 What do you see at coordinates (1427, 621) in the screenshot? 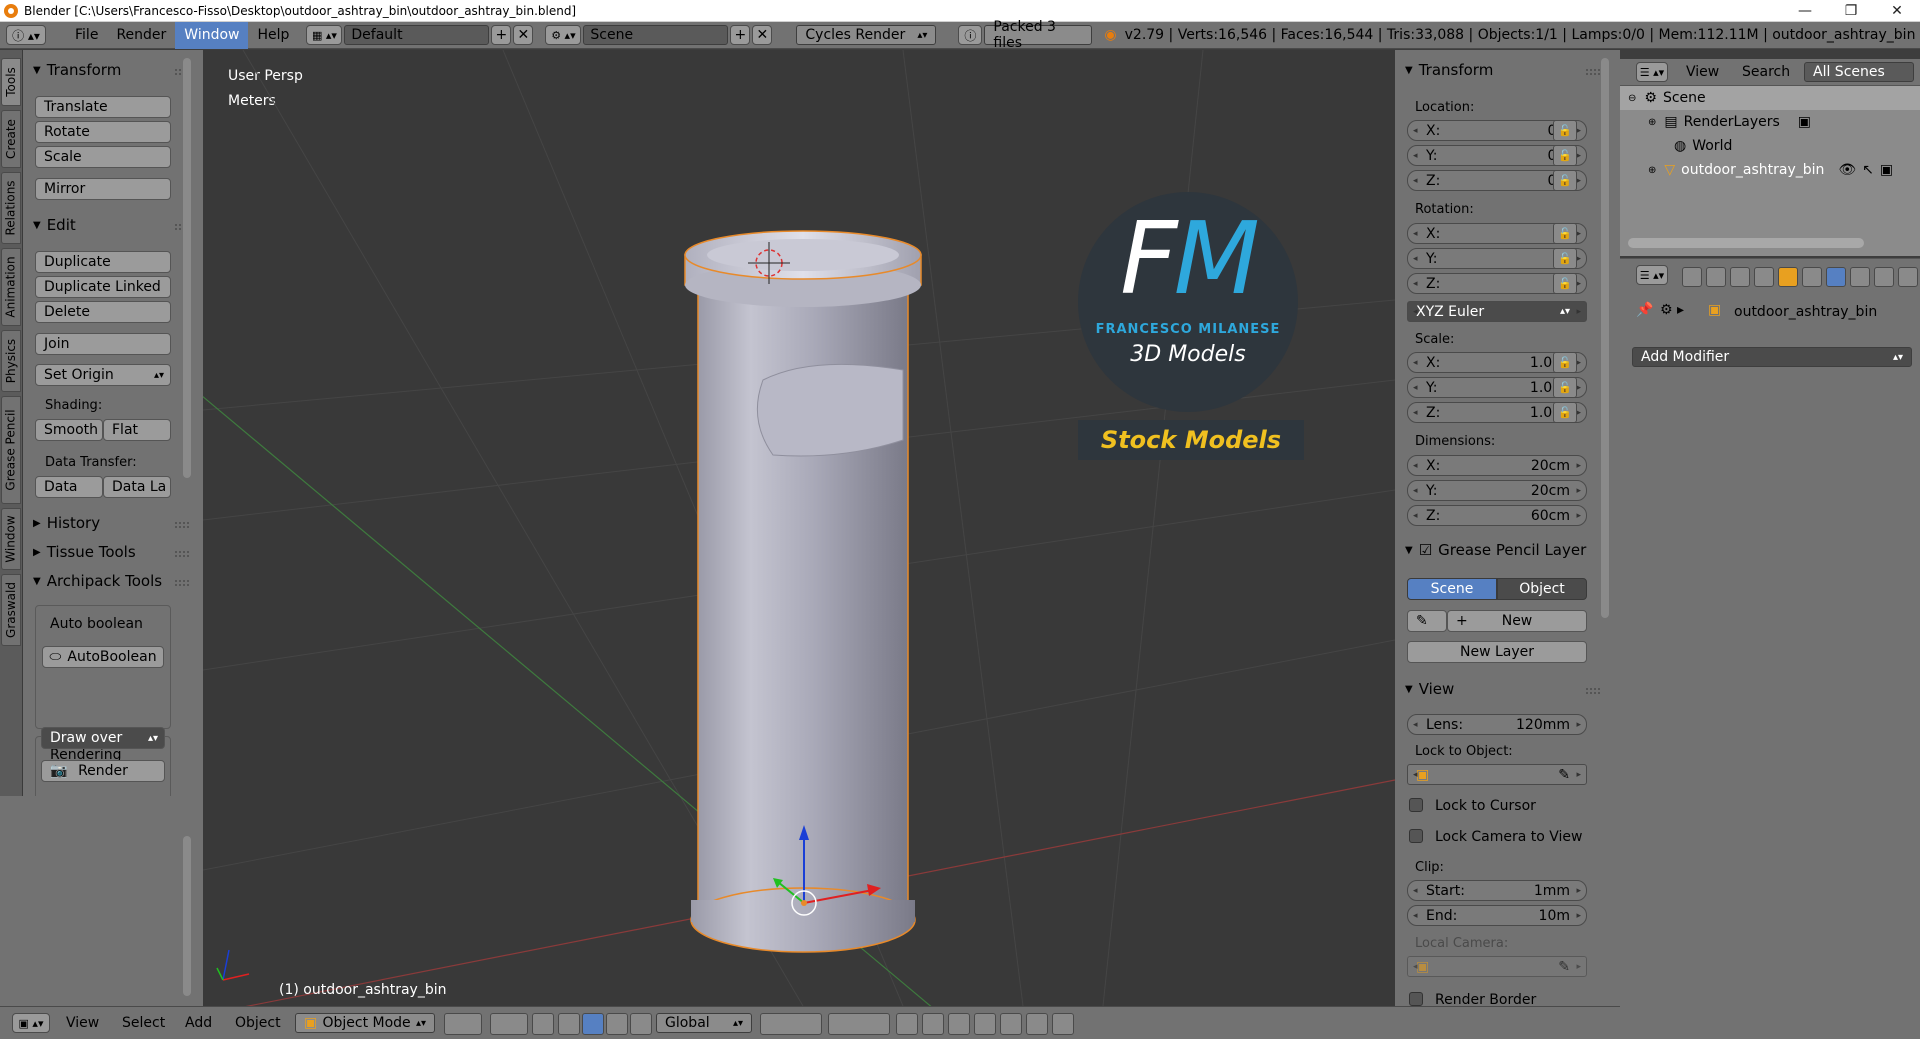
I see `pencil-icon: ✎` at bounding box center [1427, 621].